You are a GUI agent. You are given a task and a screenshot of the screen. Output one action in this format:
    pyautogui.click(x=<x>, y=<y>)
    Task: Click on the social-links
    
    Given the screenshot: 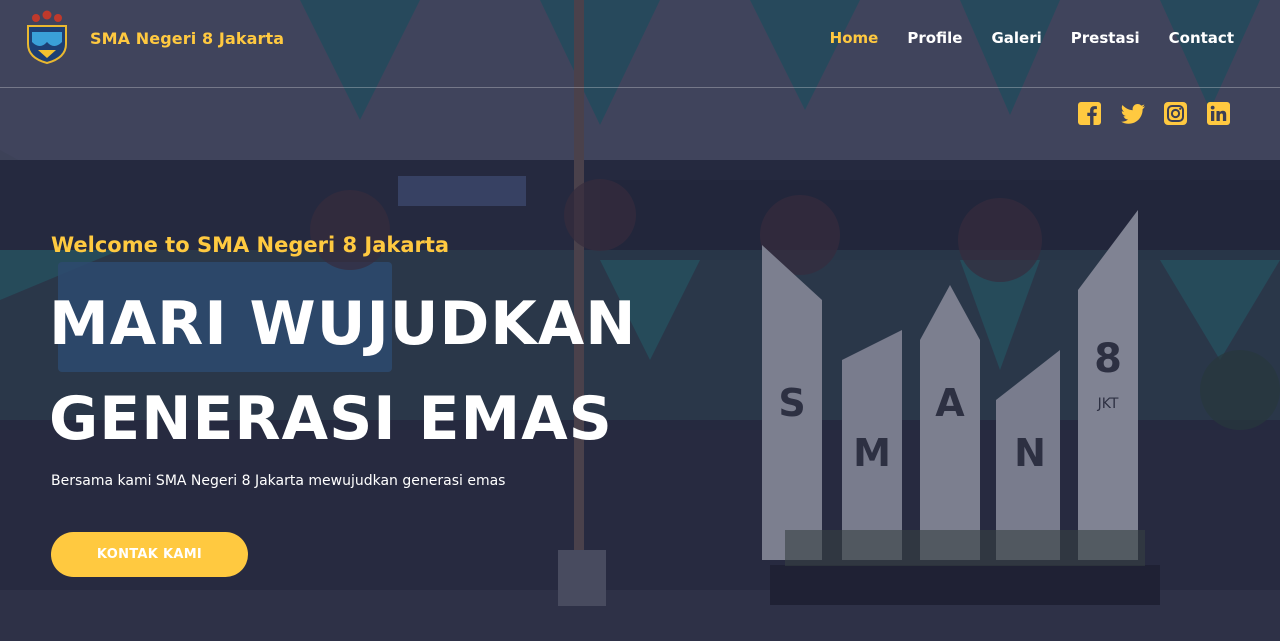 What is the action you would take?
    pyautogui.click(x=1154, y=113)
    